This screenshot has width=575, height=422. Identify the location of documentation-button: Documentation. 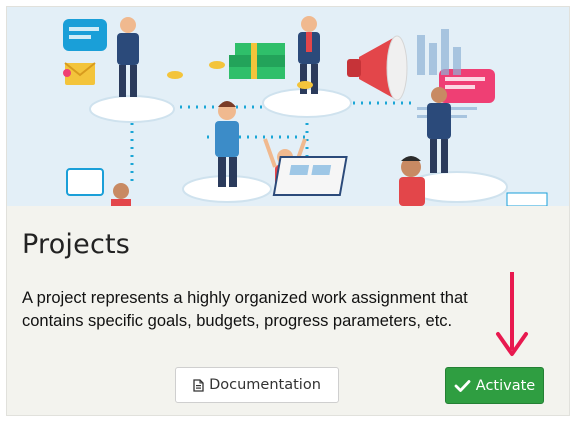
(257, 385).